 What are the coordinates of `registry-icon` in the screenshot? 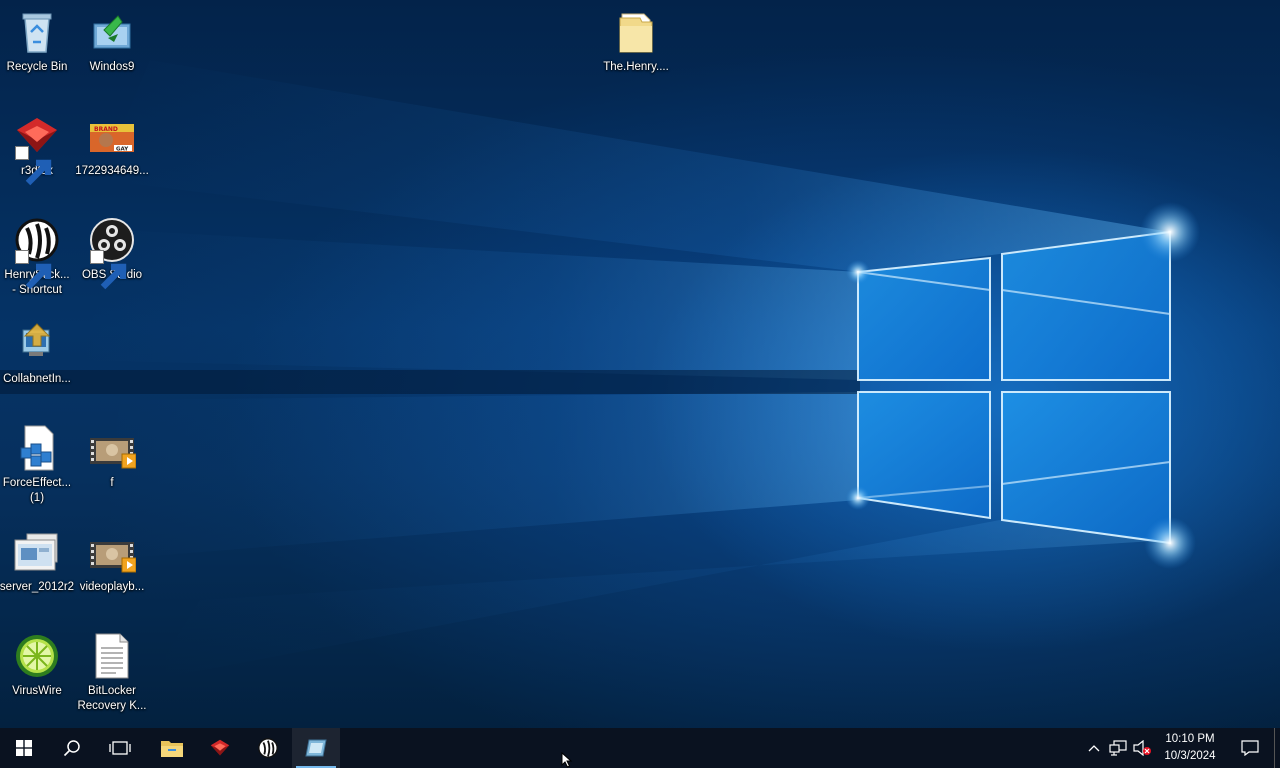 It's located at (37, 448).